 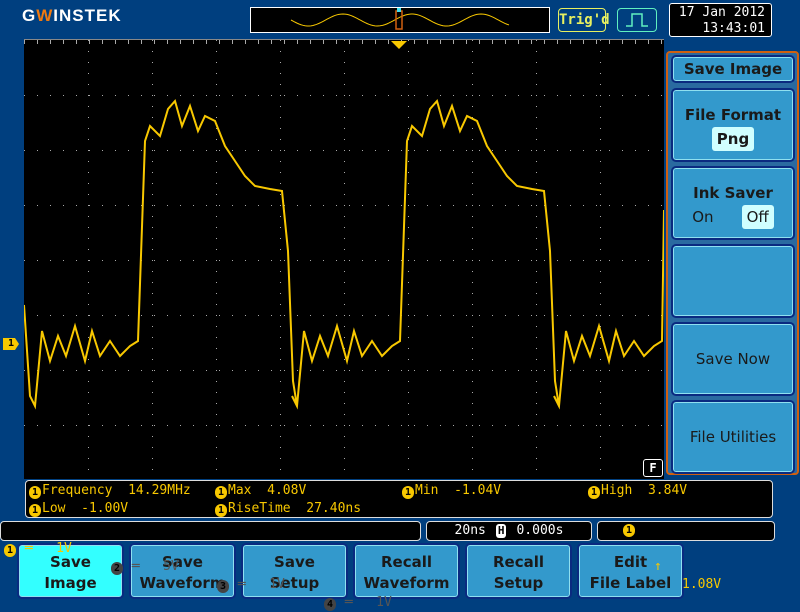 I want to click on ch4-status: 4 ═ 1V, so click(x=358, y=603).